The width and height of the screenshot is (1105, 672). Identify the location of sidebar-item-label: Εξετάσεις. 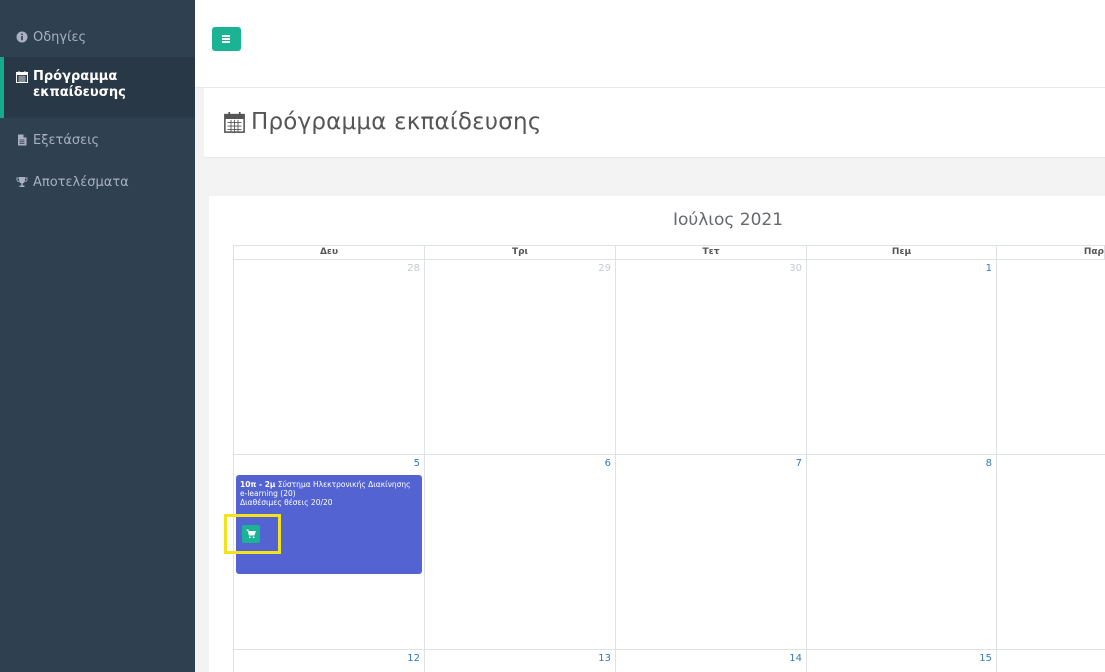
(66, 140).